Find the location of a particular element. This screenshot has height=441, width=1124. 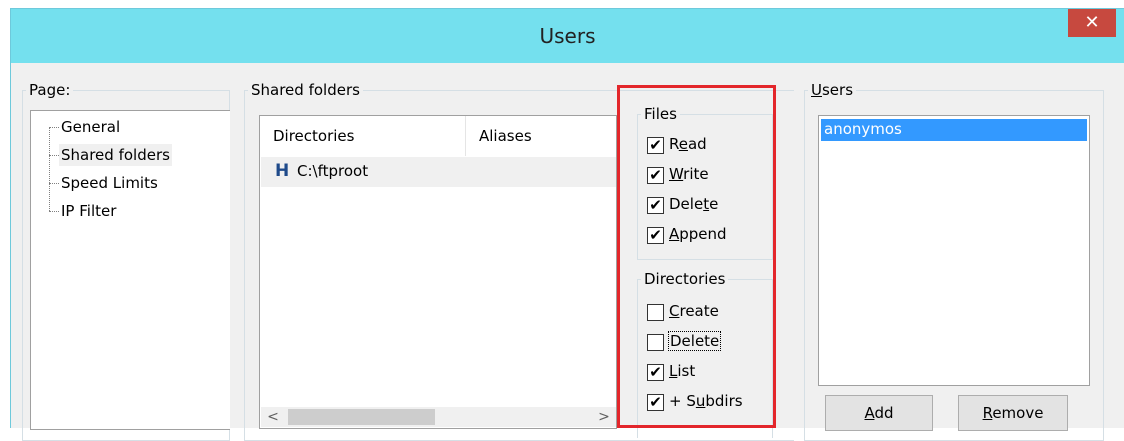

table-row: H C:\ftproot is located at coordinates (438, 172).